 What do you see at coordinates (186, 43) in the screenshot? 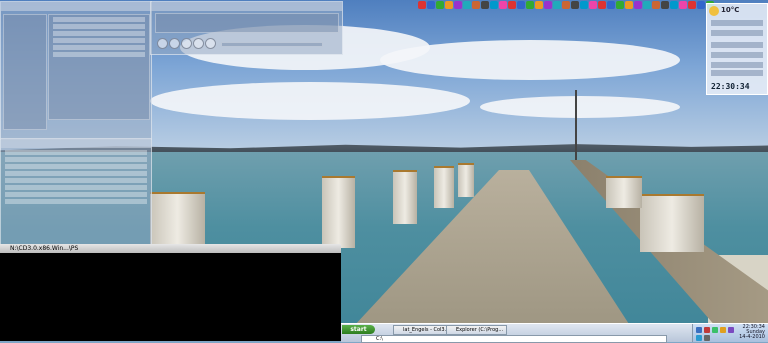
I see `pause-button` at bounding box center [186, 43].